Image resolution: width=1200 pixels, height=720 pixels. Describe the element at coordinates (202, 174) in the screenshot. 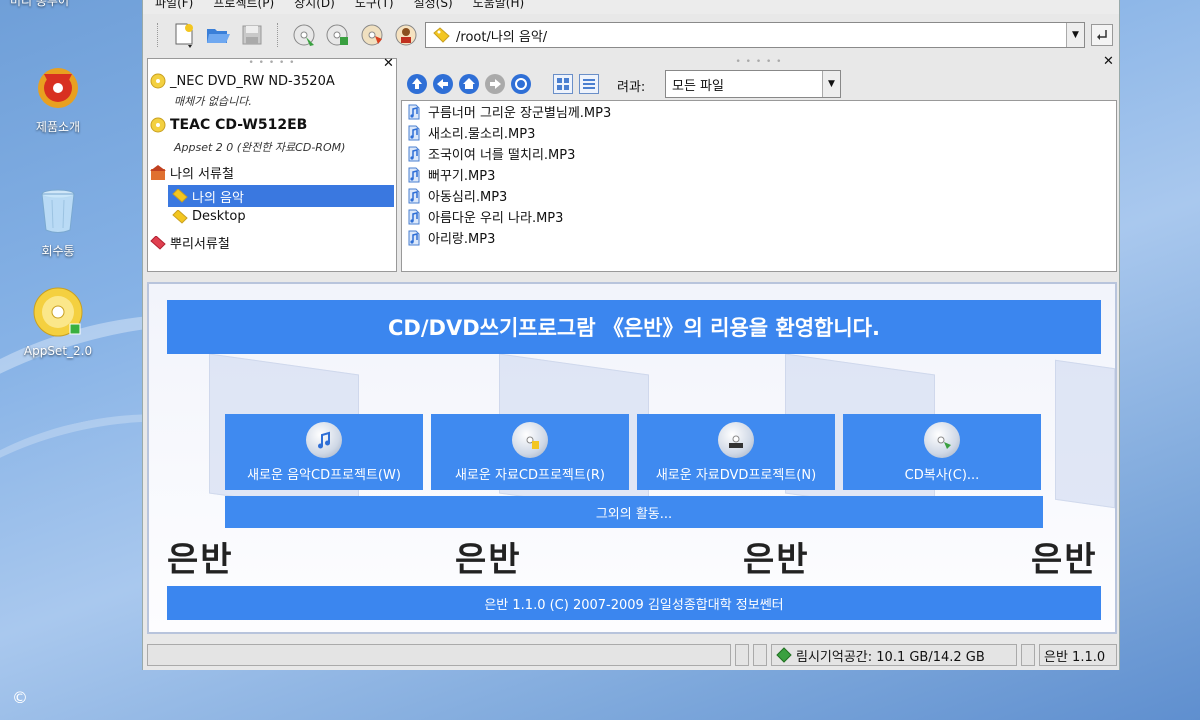

I see `tree-item-label: 나의 서류철` at that location.